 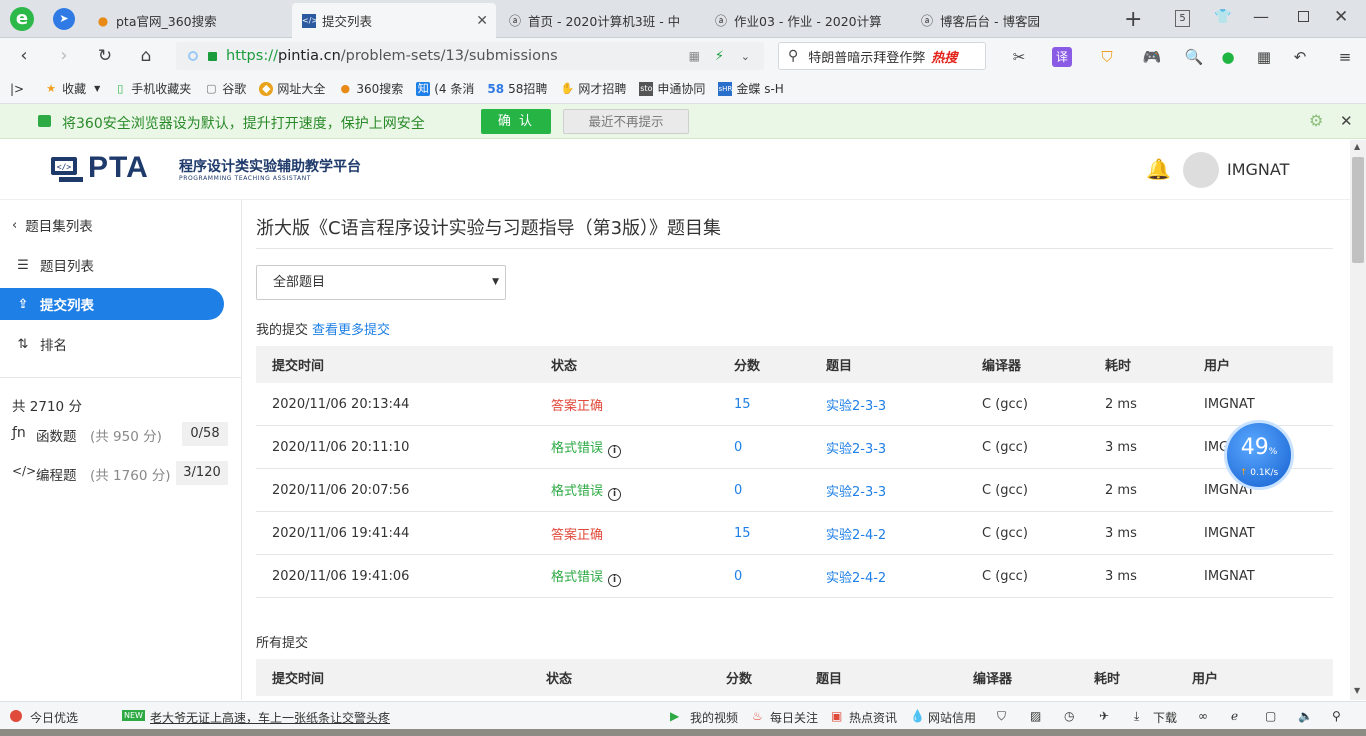 I want to click on sidebar-toggle-icon: |>, so click(x=17, y=89).